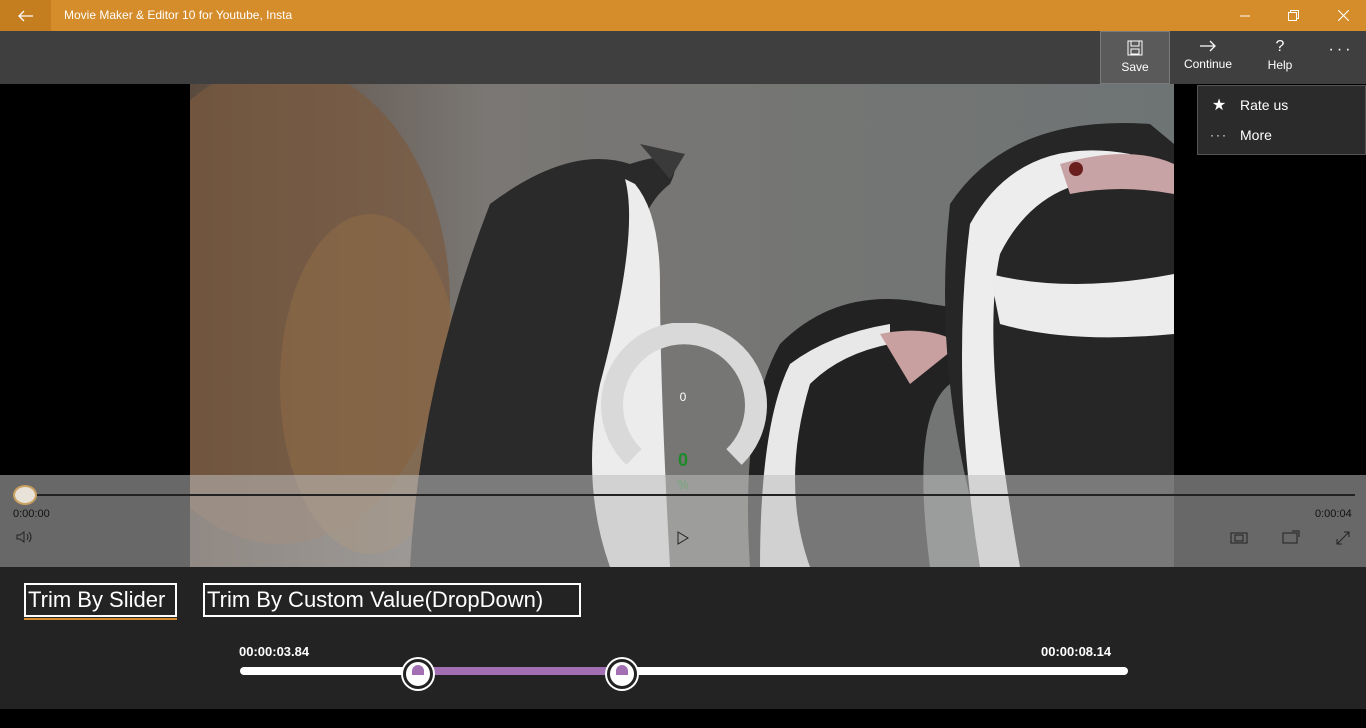  Describe the element at coordinates (1208, 46) in the screenshot. I see `forward-arrow-icon` at that location.